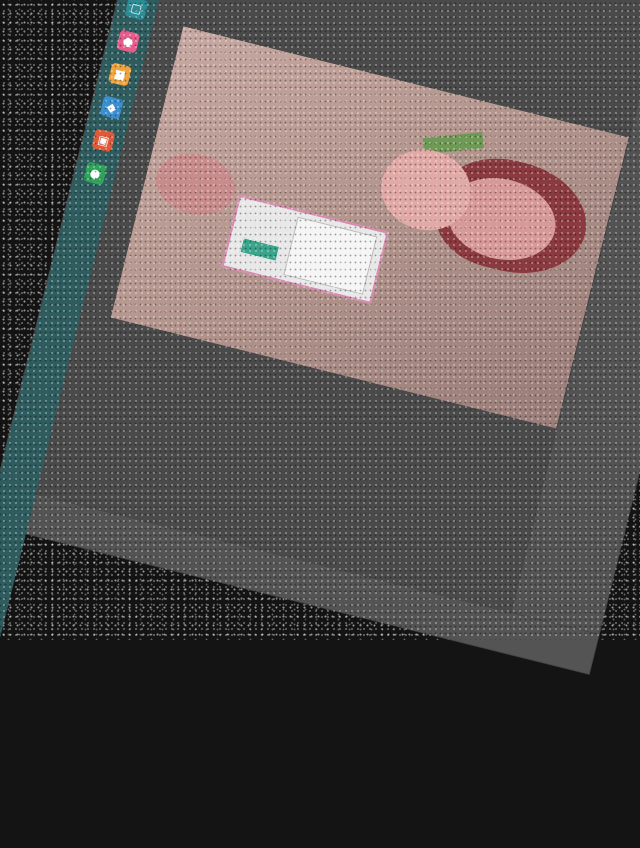 The width and height of the screenshot is (640, 848). I want to click on phone-shape, so click(305, 249).